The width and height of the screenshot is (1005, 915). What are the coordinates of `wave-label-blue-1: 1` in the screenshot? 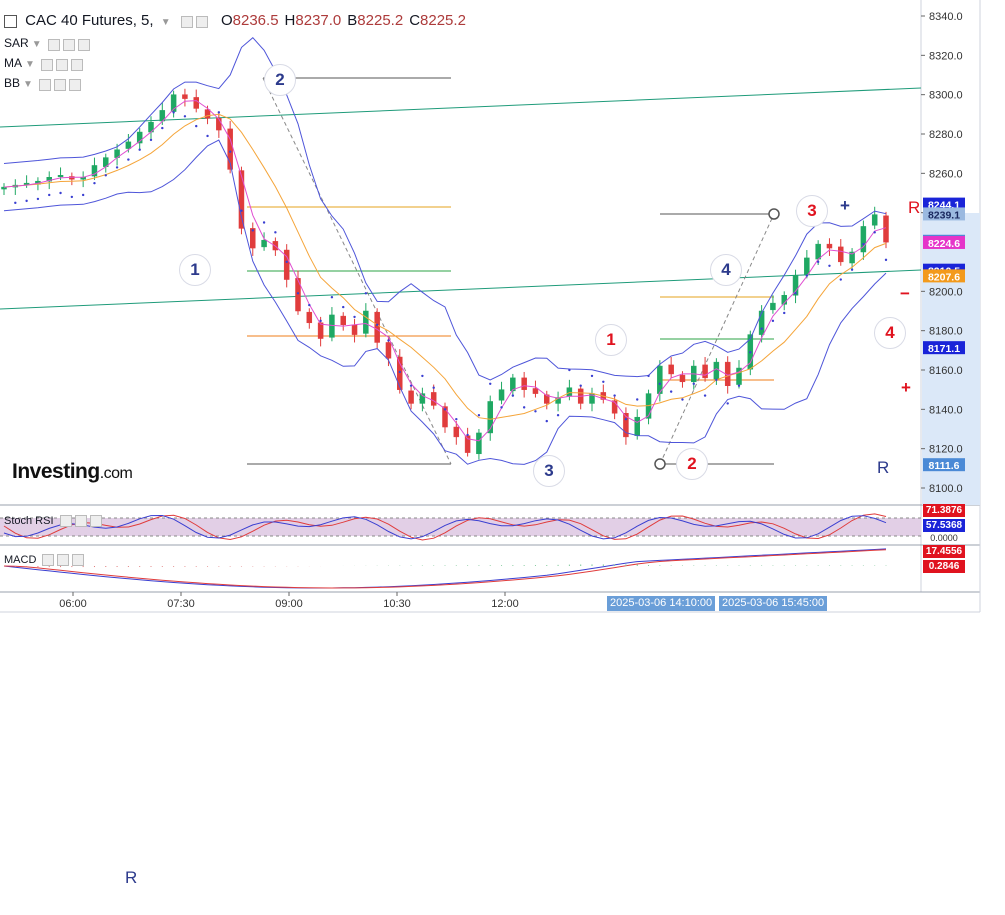 It's located at (195, 270).